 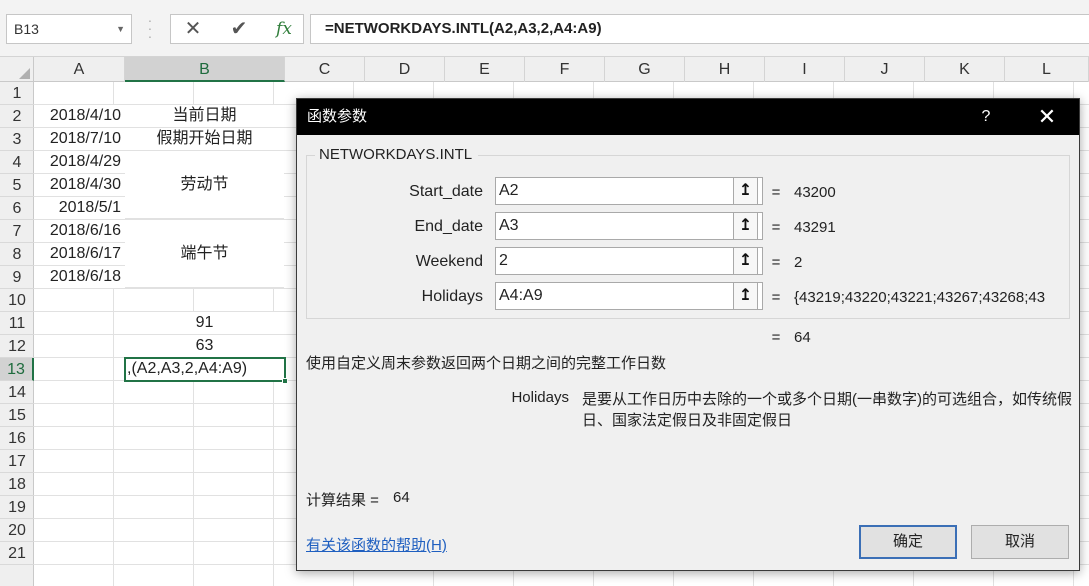 I want to click on fill-handle, so click(x=285, y=381).